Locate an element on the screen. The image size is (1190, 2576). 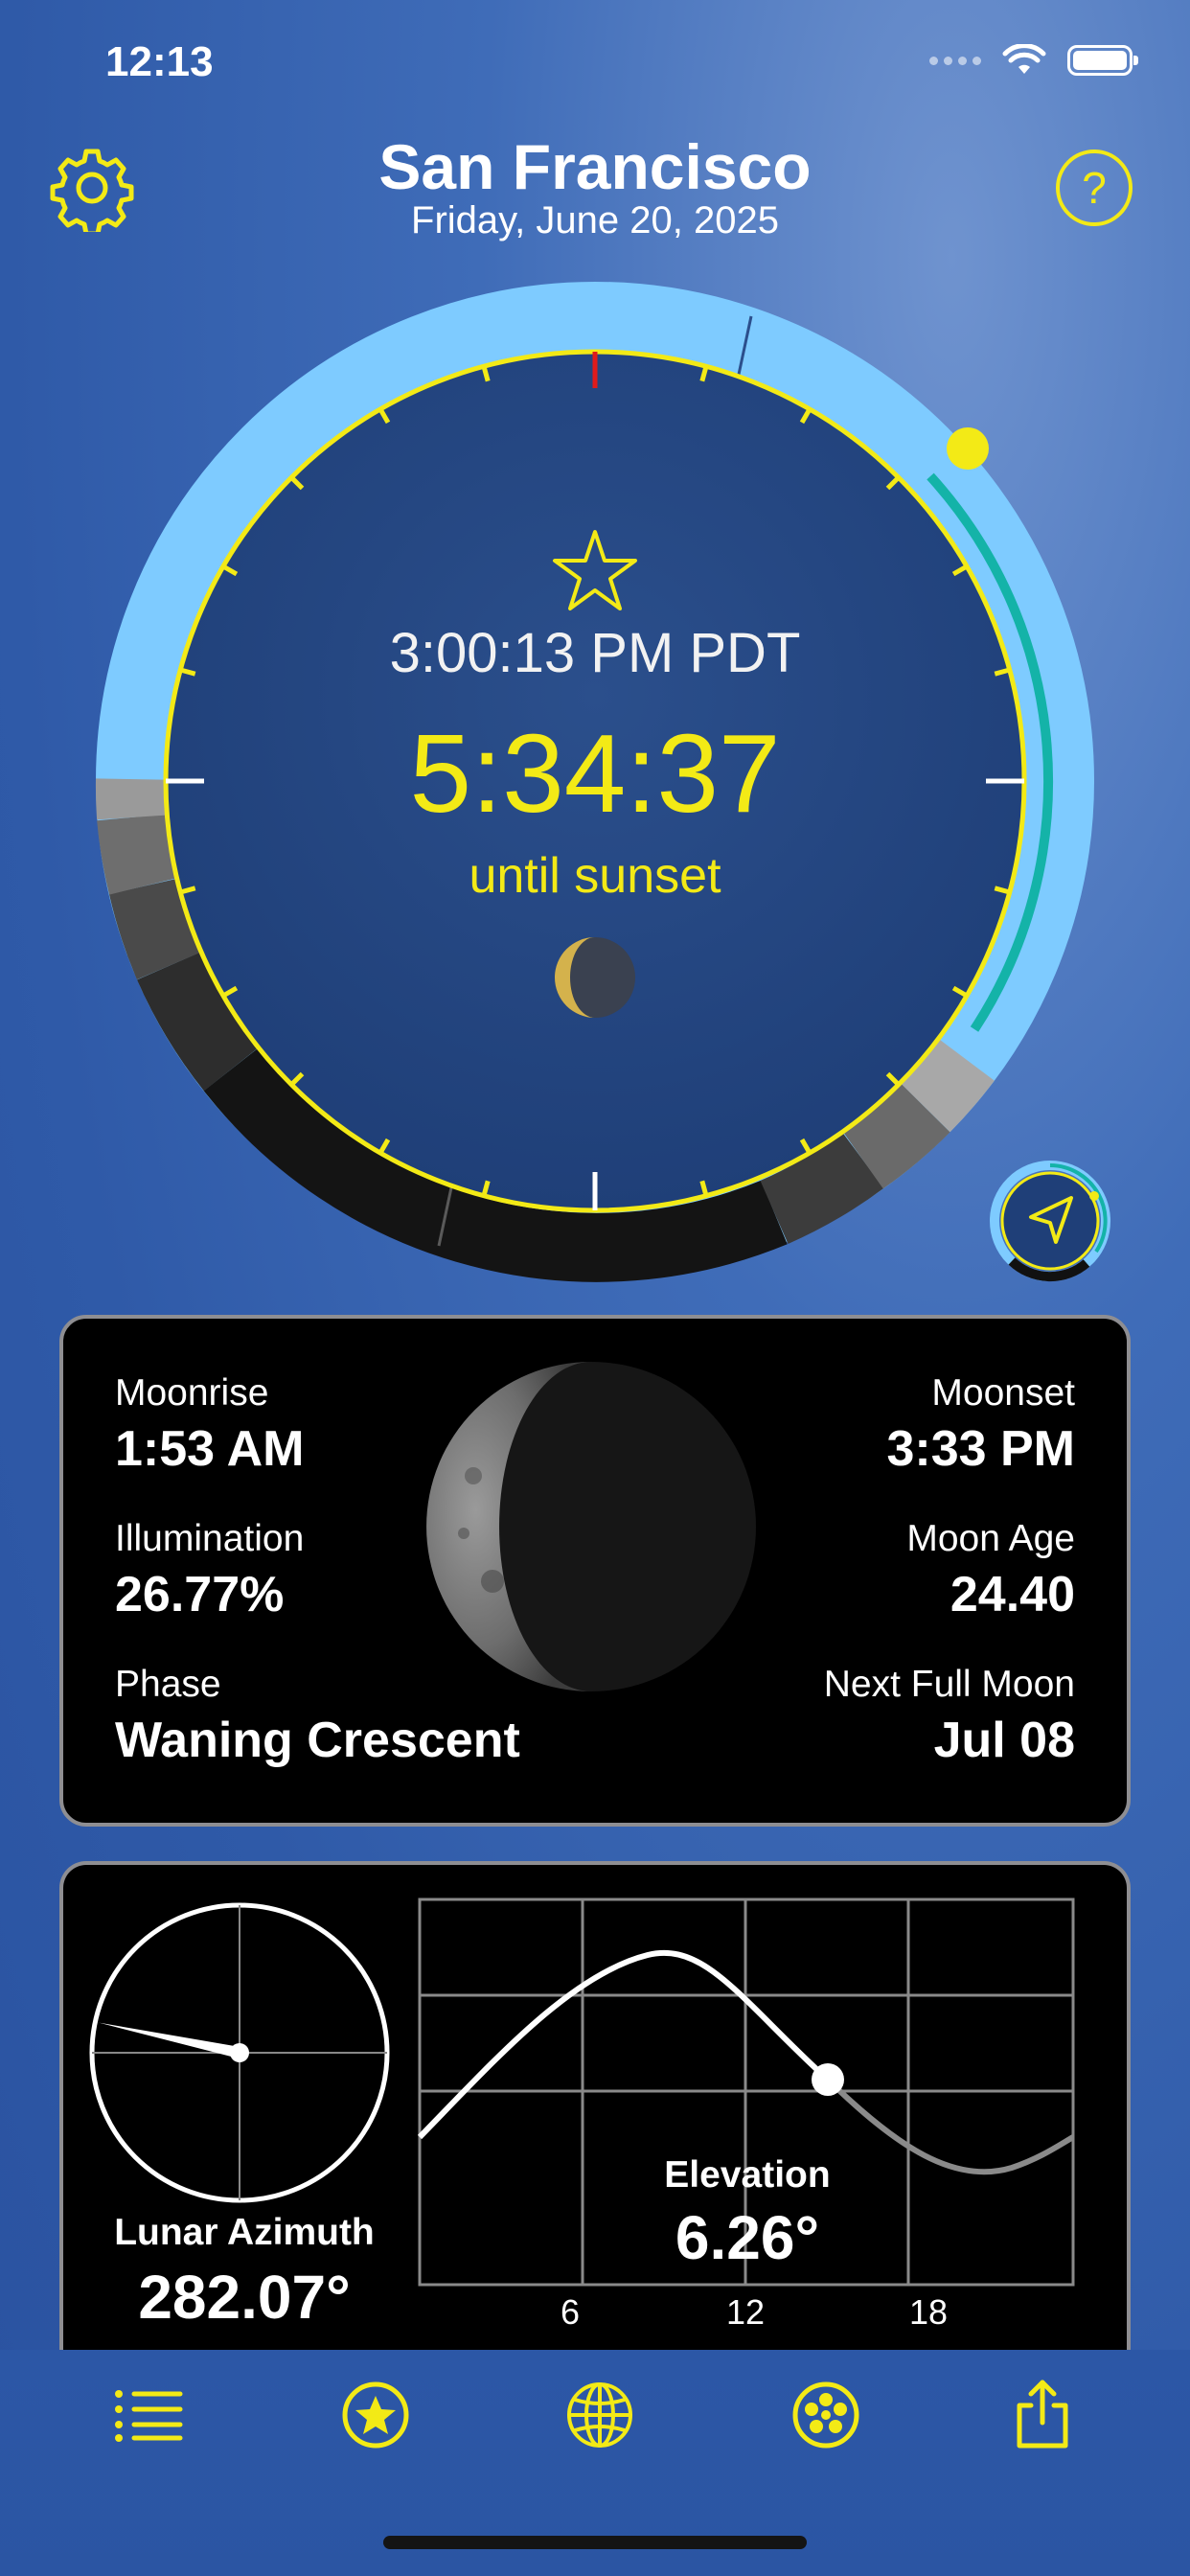
moon-phases-icon is located at coordinates (826, 2415).